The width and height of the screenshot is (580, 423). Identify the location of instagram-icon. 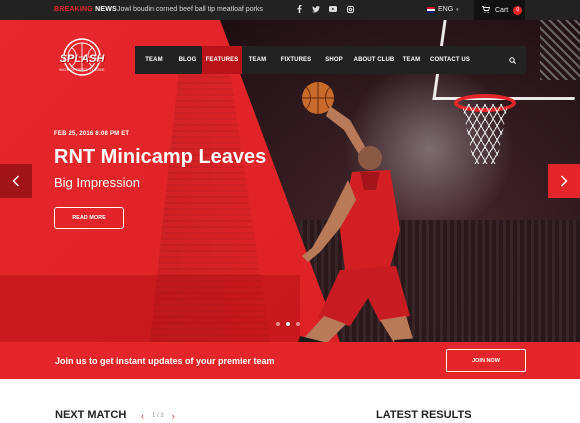
(350, 9).